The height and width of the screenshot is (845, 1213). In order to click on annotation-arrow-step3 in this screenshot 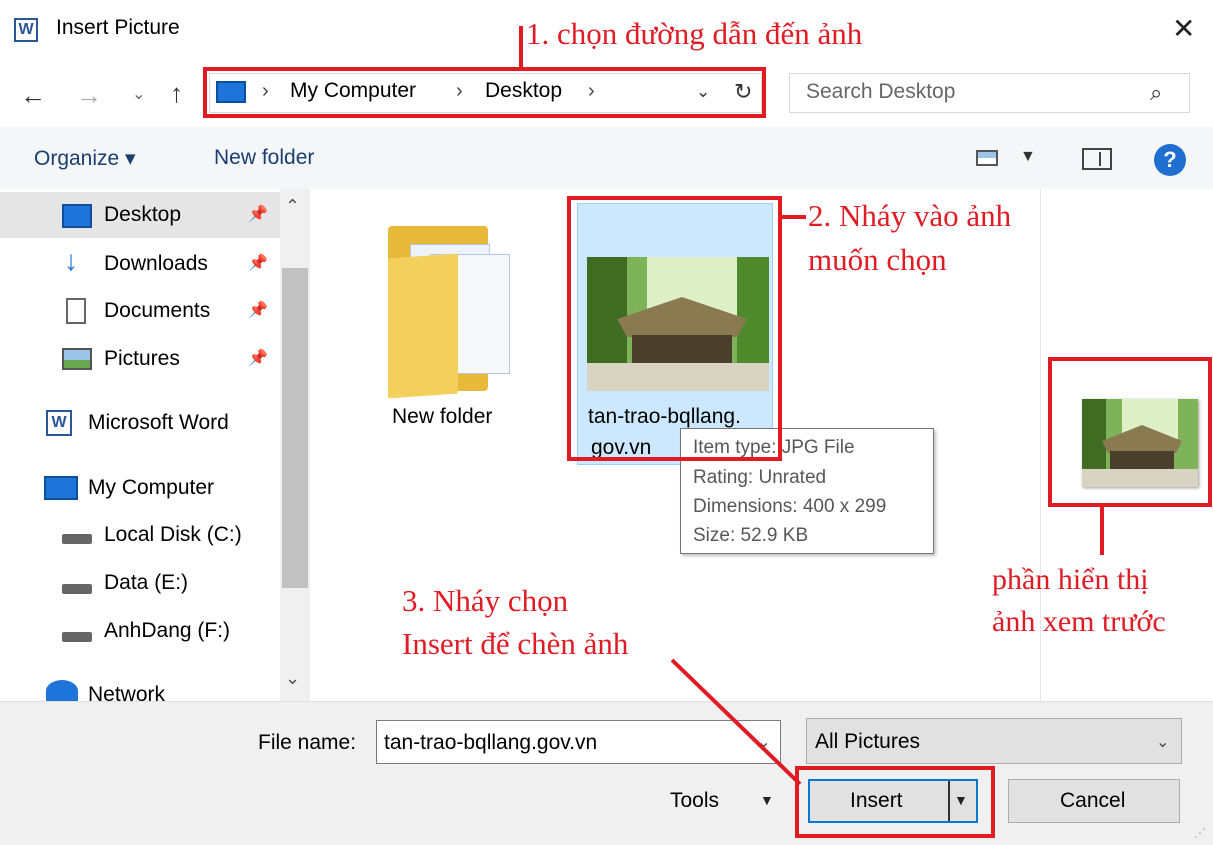, I will do `click(736, 722)`.